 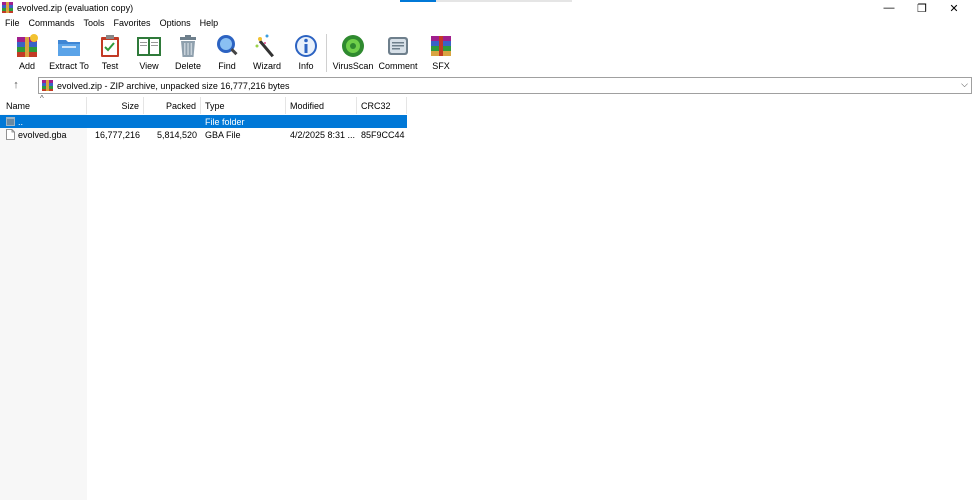 What do you see at coordinates (215, 106) in the screenshot?
I see `column-type-label: Type` at bounding box center [215, 106].